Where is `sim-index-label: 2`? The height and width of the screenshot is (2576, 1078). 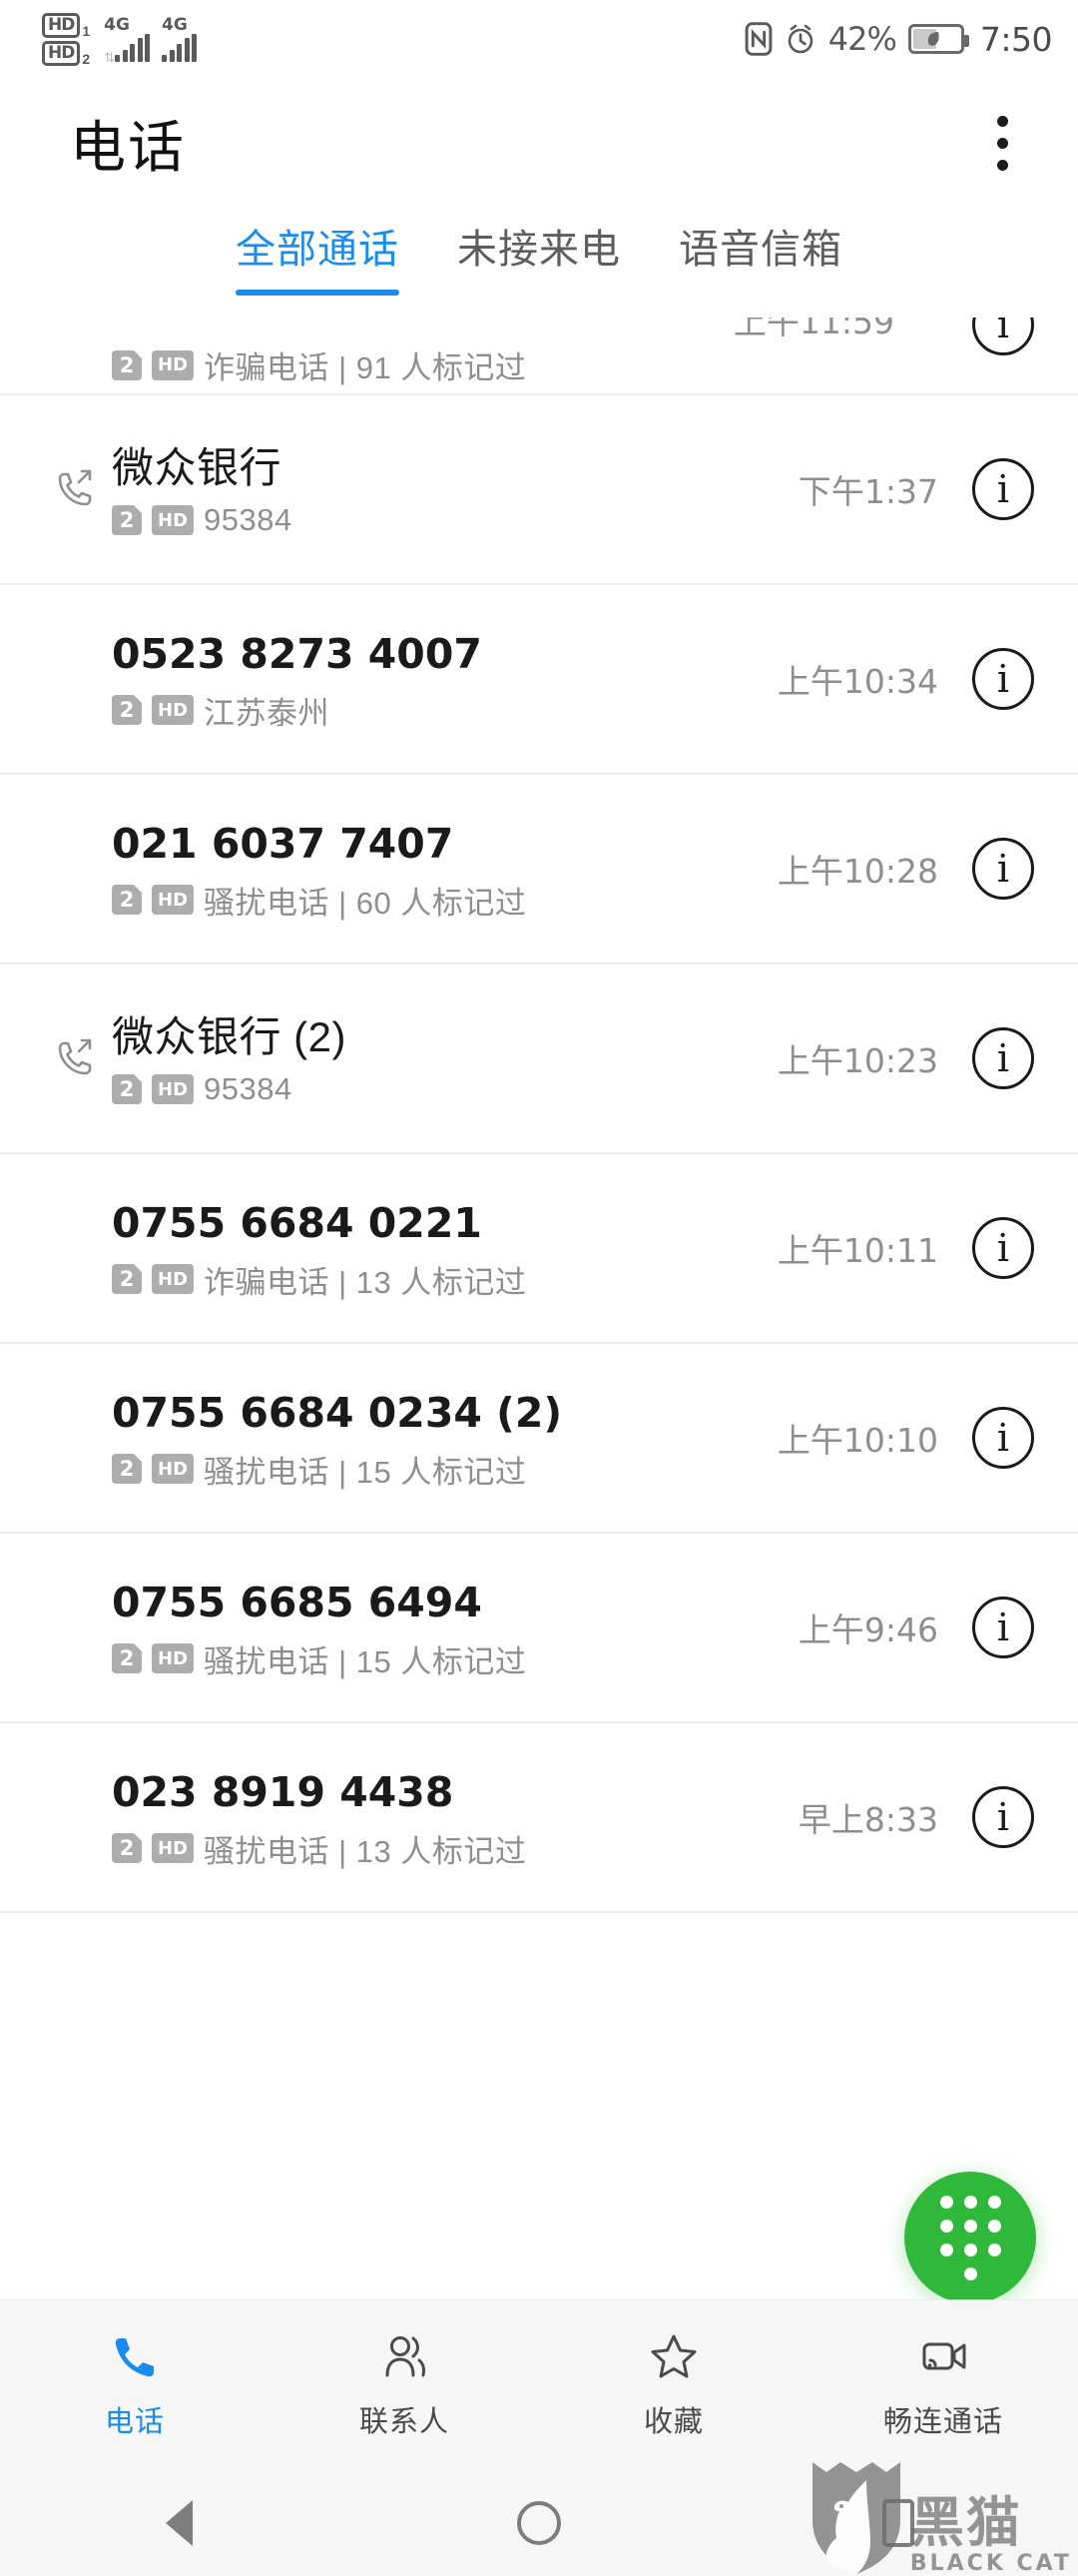 sim-index-label: 2 is located at coordinates (86, 58).